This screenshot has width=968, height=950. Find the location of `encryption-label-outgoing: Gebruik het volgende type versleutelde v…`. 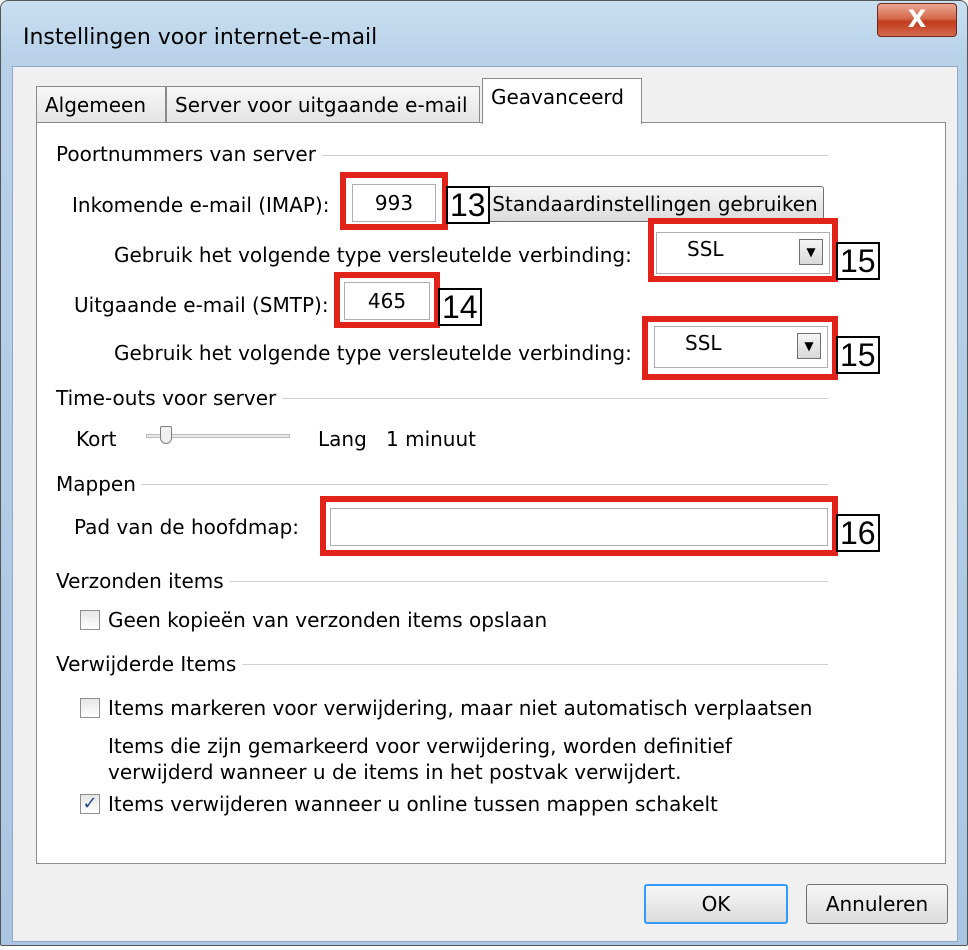

encryption-label-outgoing: Gebruik het volgende type versleutelde v… is located at coordinates (373, 353).